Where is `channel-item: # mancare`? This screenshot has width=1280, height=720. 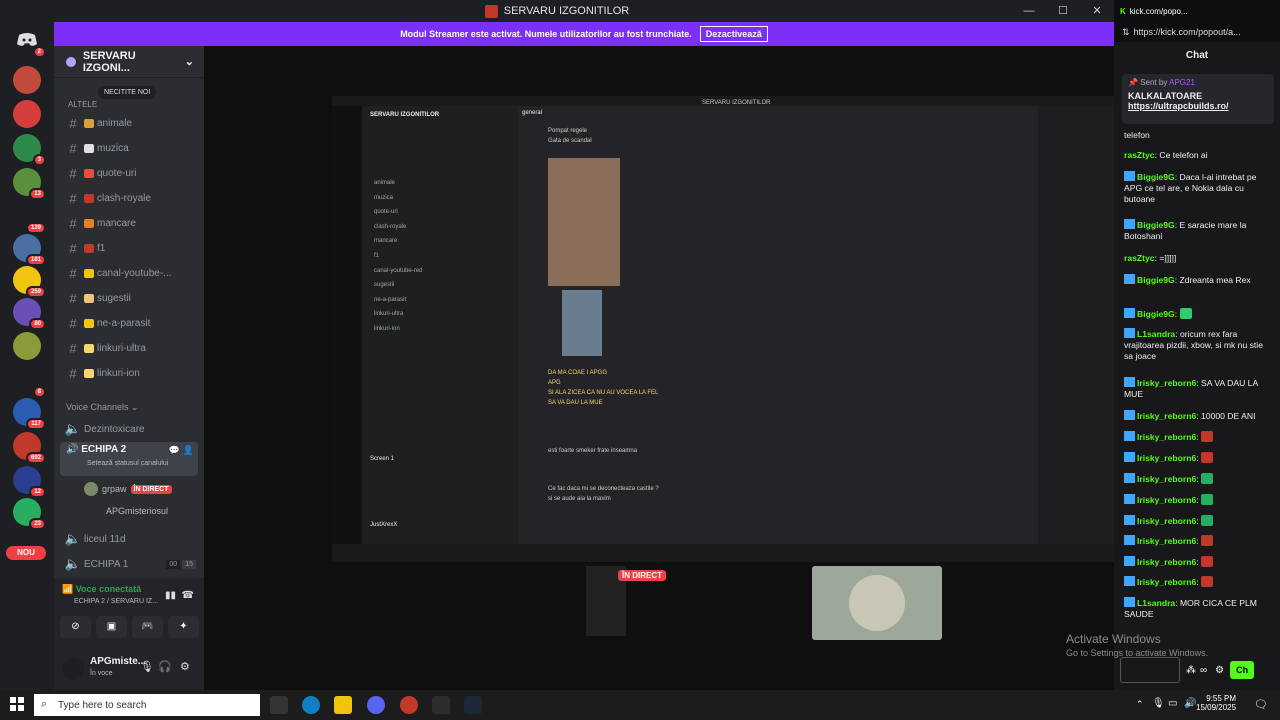 channel-item: # mancare is located at coordinates (129, 223).